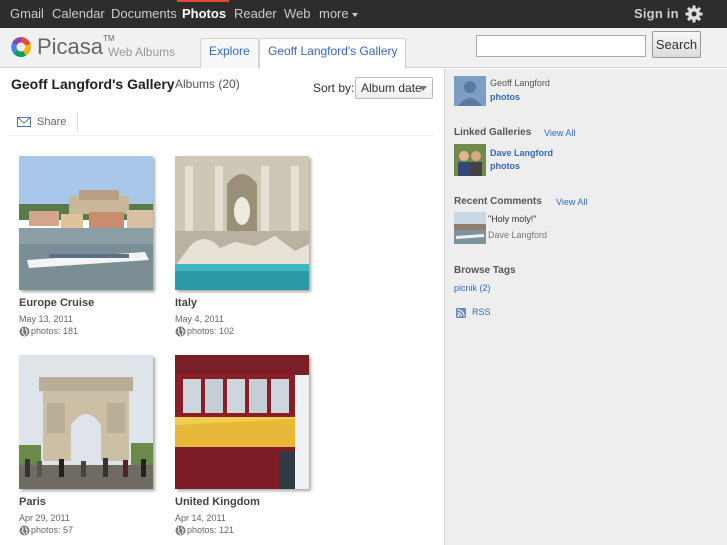 Image resolution: width=727 pixels, height=545 pixels. I want to click on album-photo-count: photos: 121, so click(204, 530).